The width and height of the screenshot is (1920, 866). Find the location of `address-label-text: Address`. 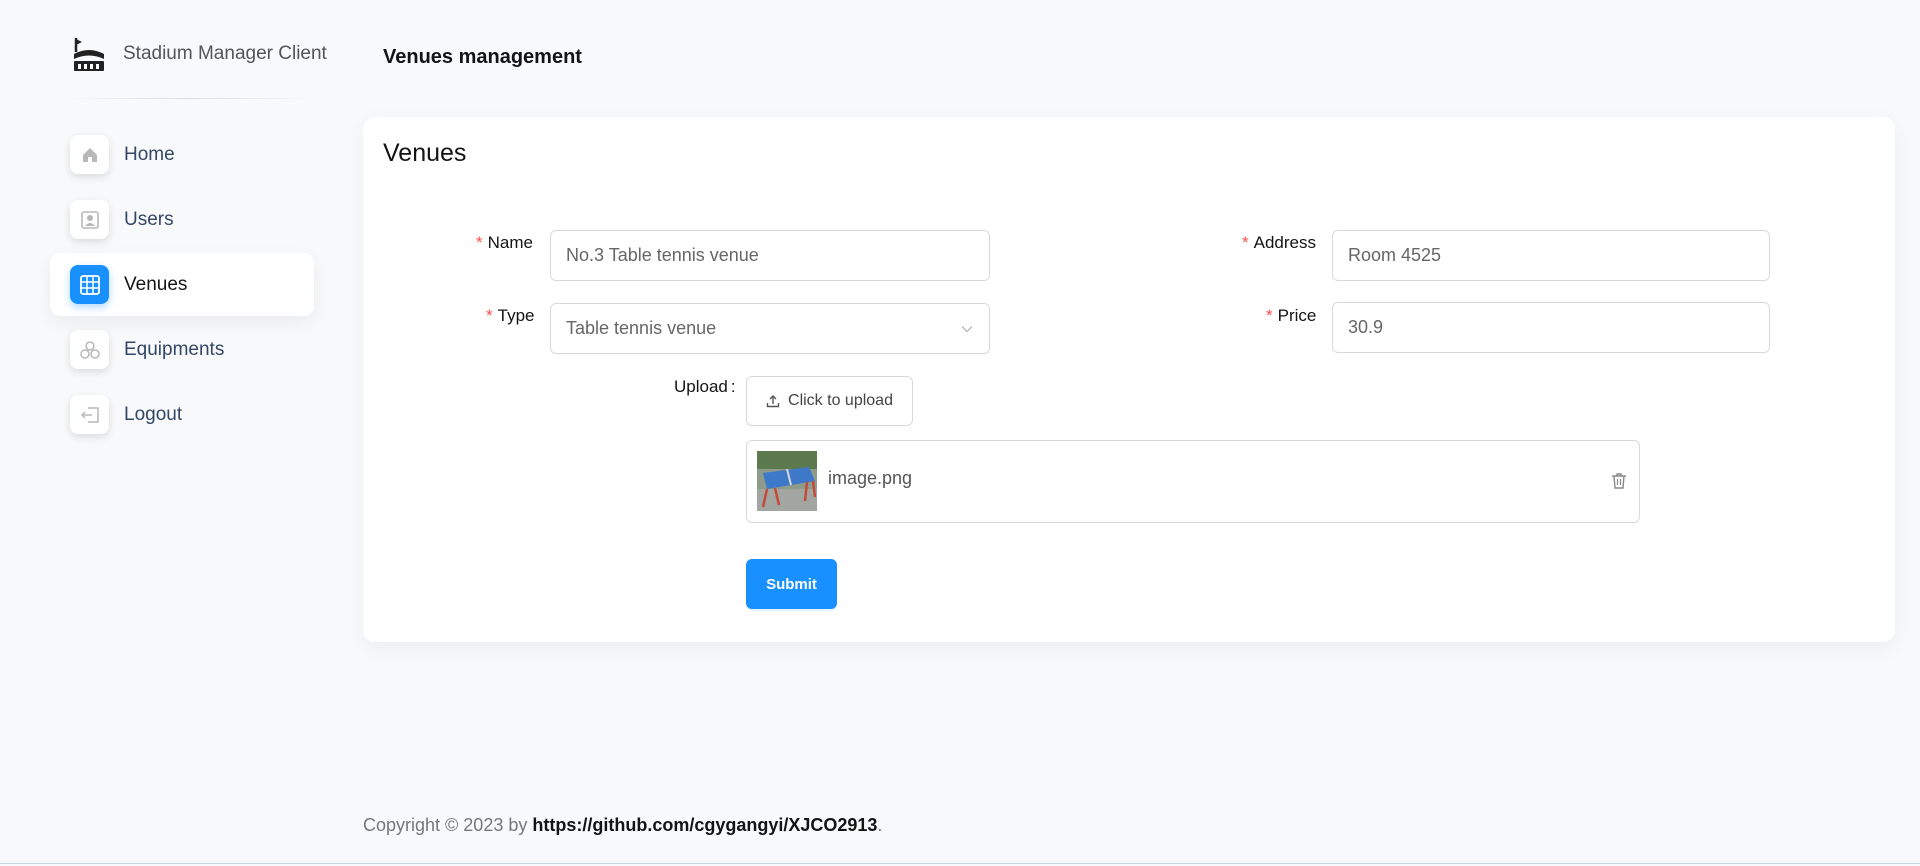

address-label-text: Address is located at coordinates (1284, 242).